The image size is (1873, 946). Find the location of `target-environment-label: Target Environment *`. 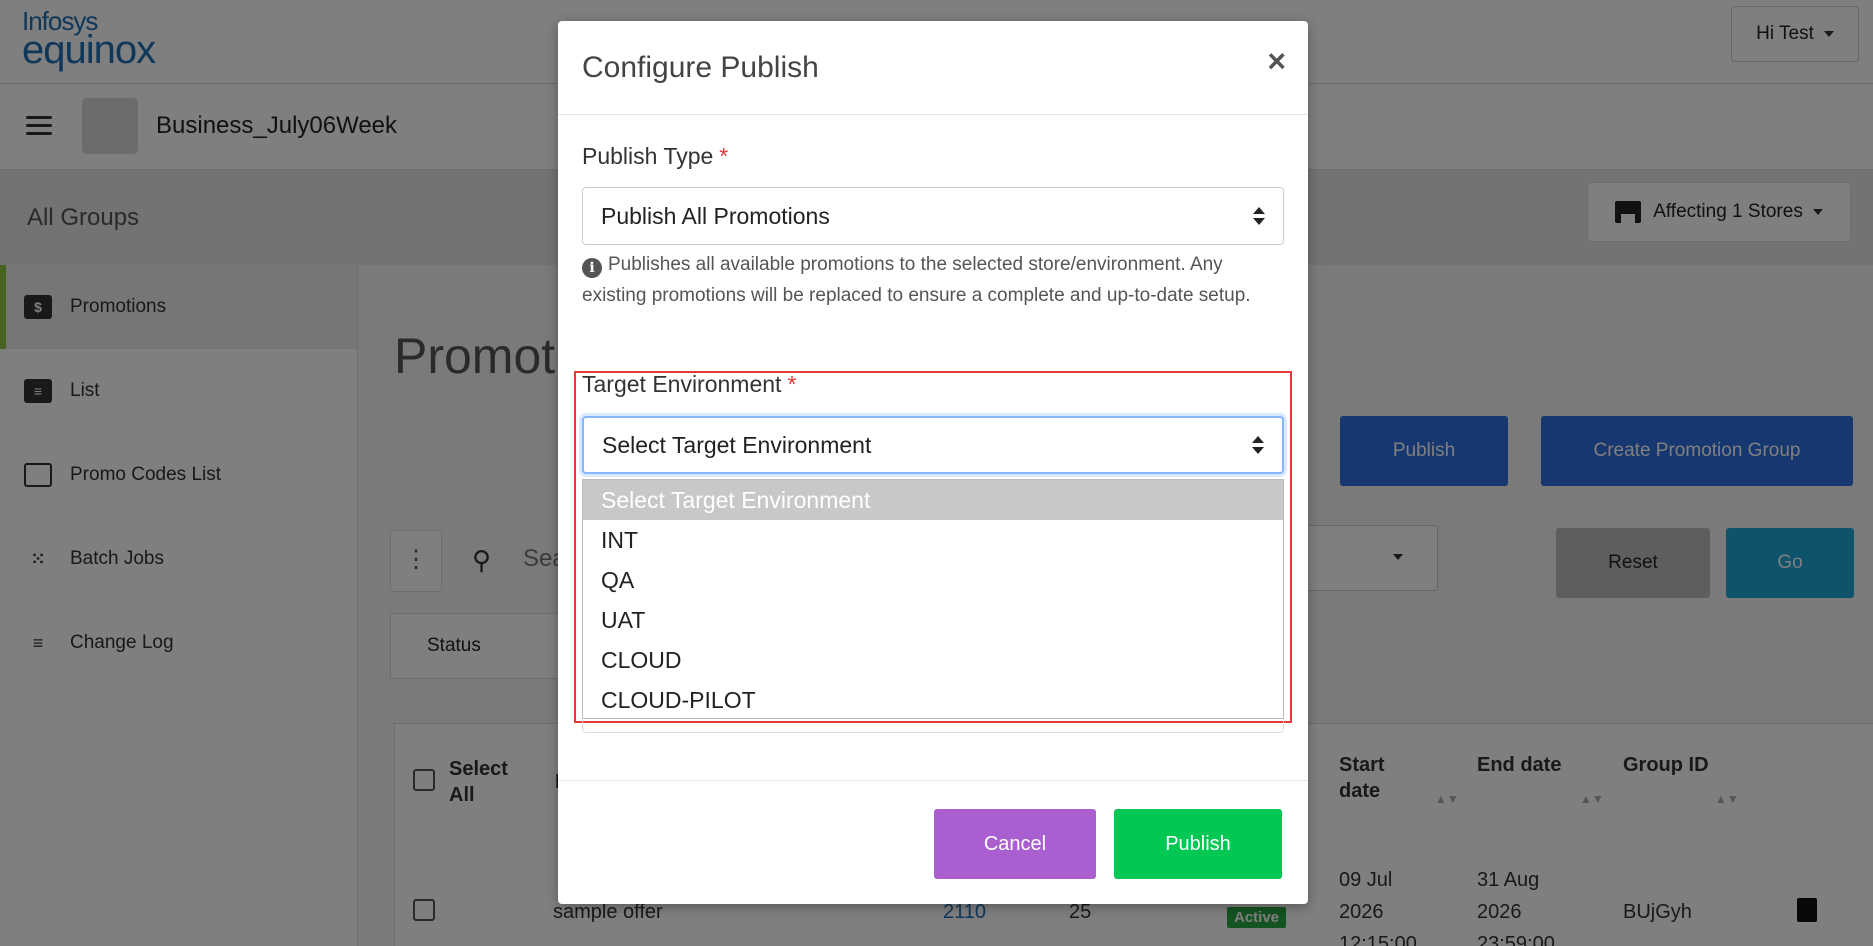

target-environment-label: Target Environment * is located at coordinates (689, 384).